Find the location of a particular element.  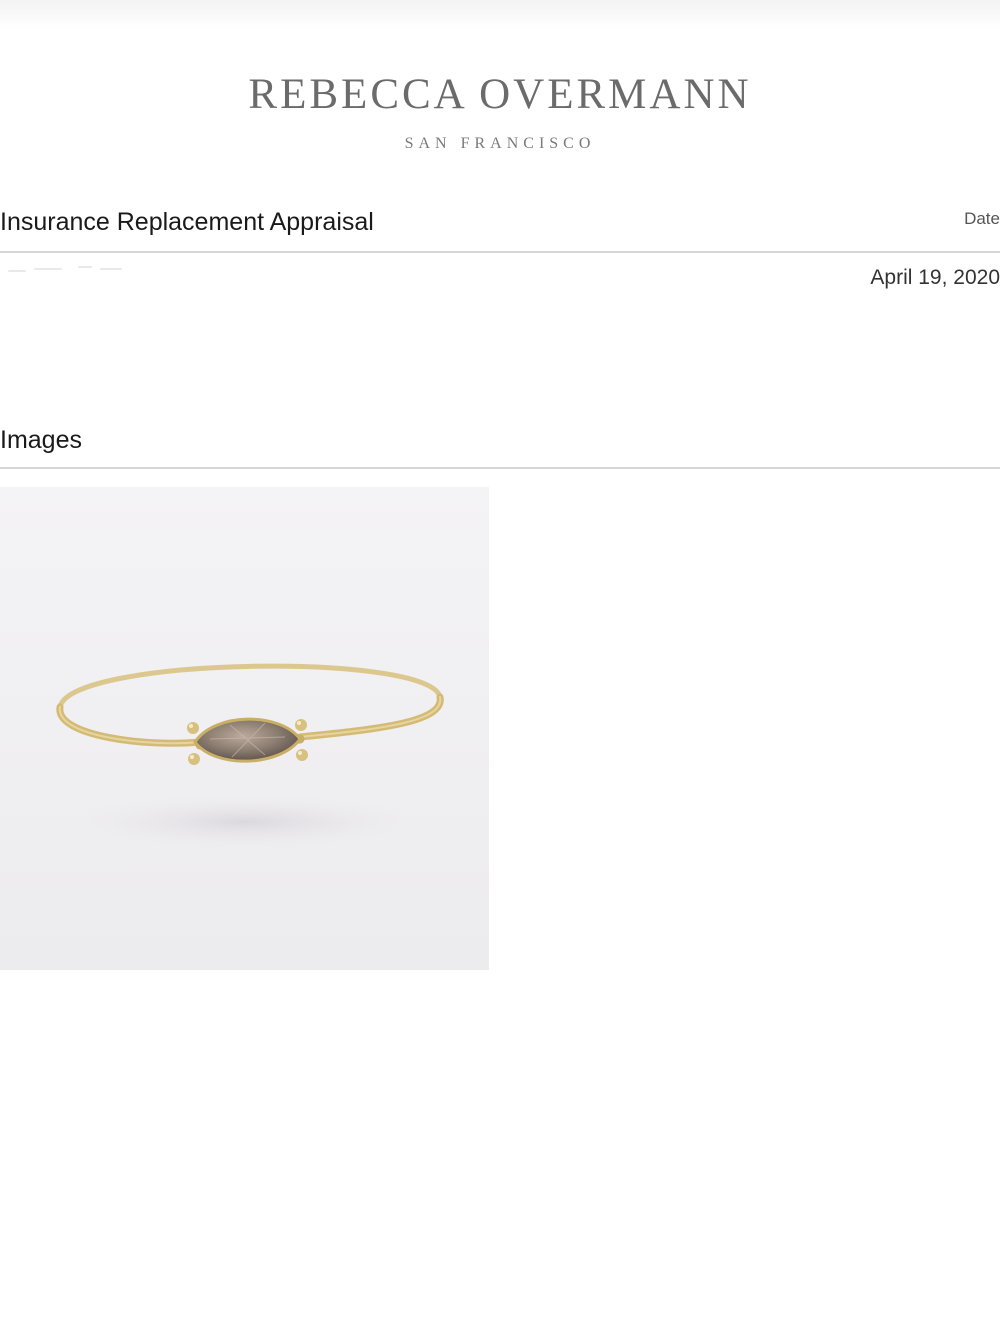

prong-top-right is located at coordinates (301, 725).